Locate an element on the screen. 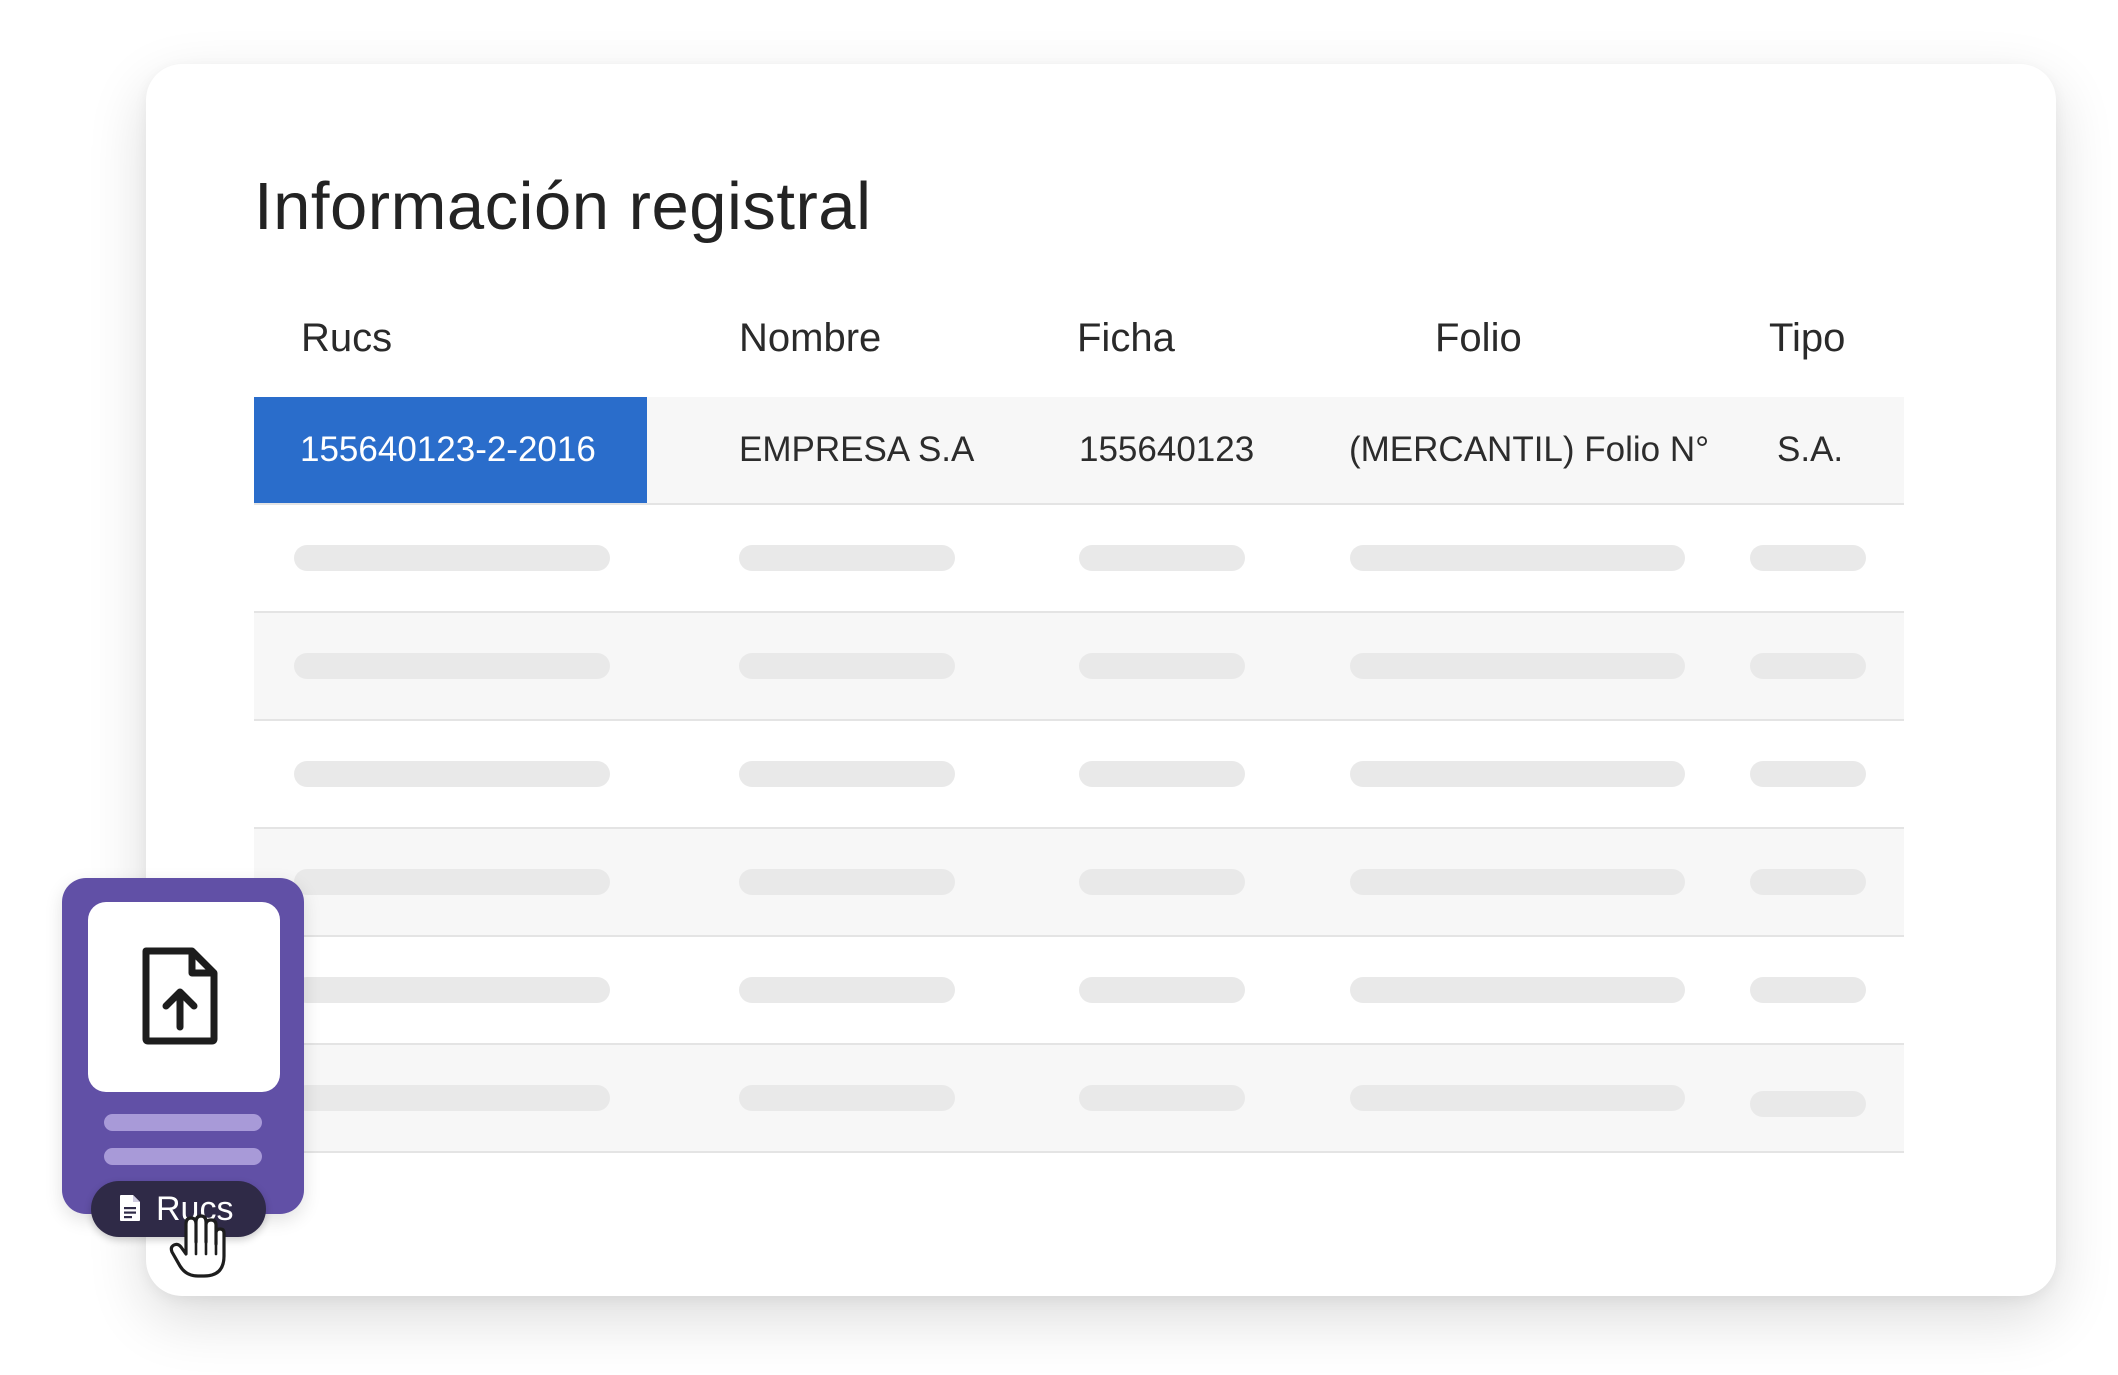 Image resolution: width=2118 pixels, height=1375 pixels. document-icon is located at coordinates (130, 1208).